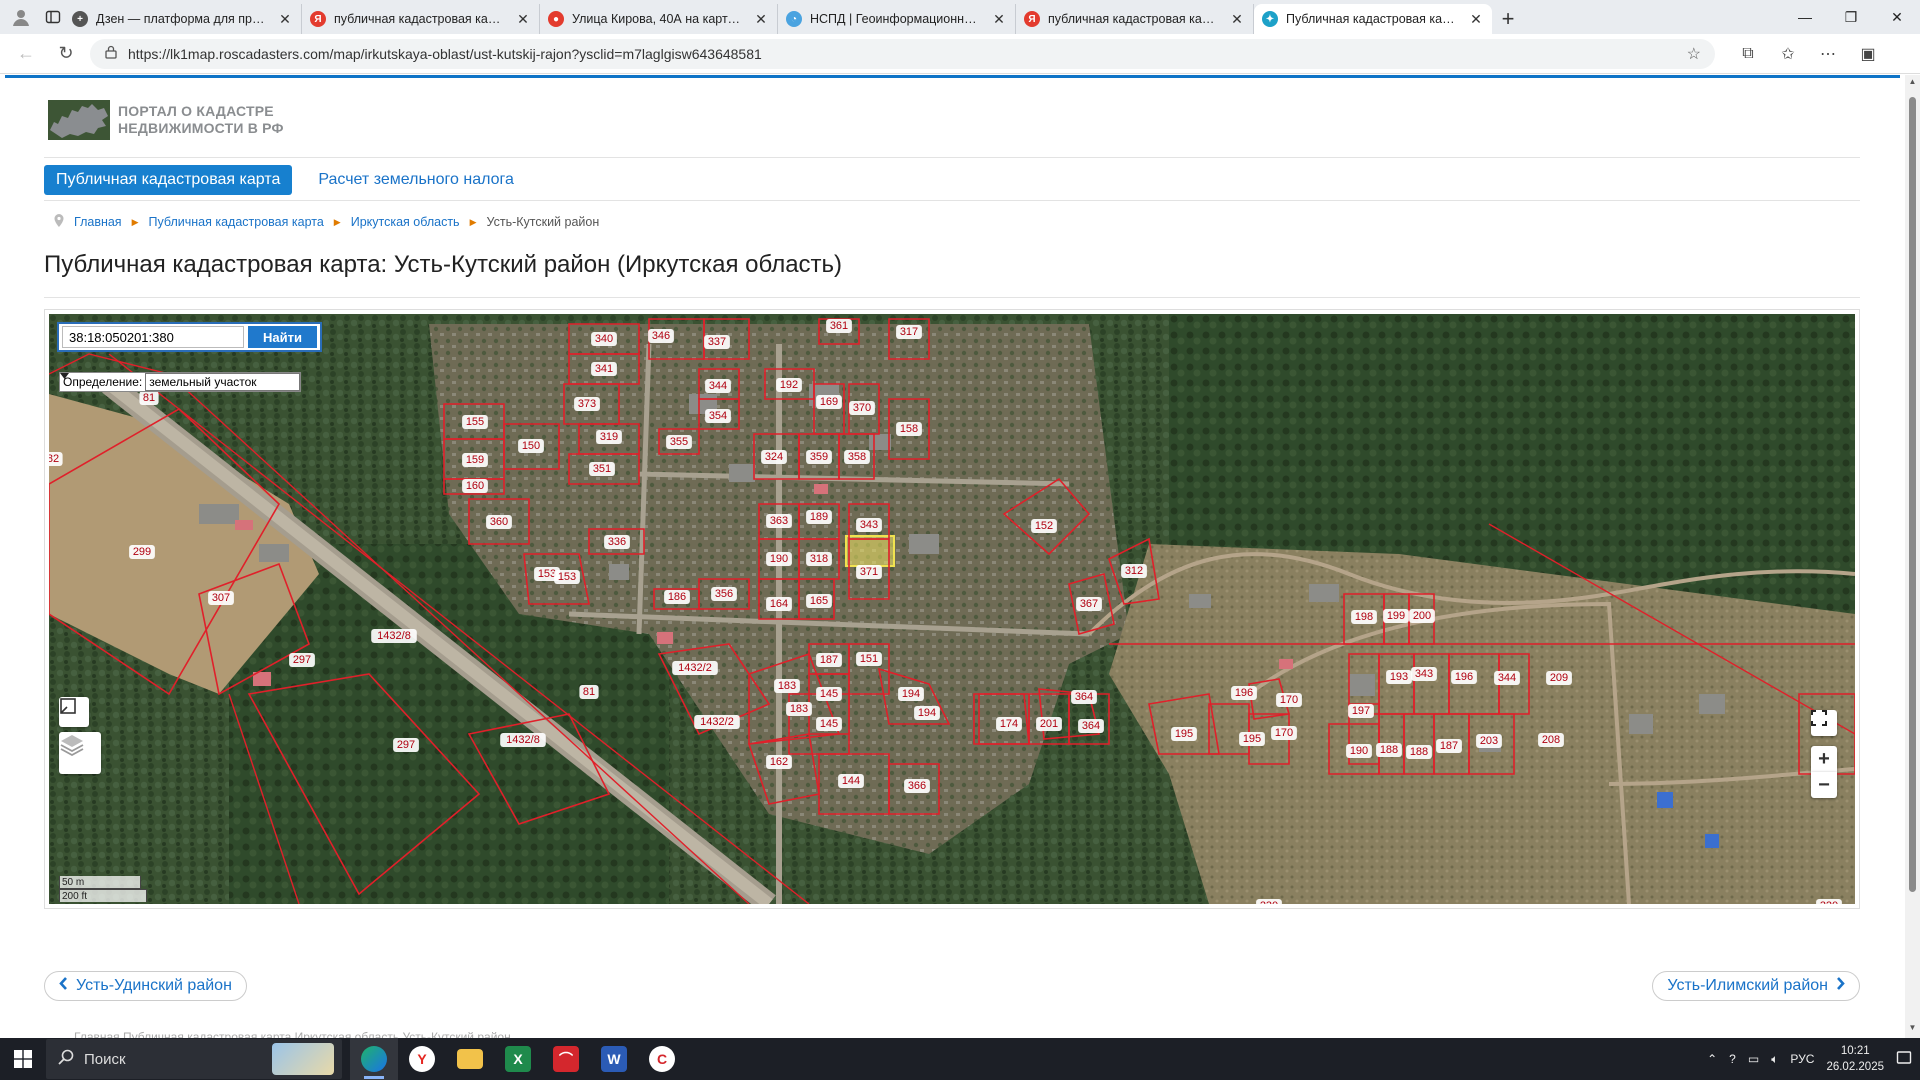 The width and height of the screenshot is (1920, 1080). What do you see at coordinates (677, 597) in the screenshot?
I see `svg-text: 186` at bounding box center [677, 597].